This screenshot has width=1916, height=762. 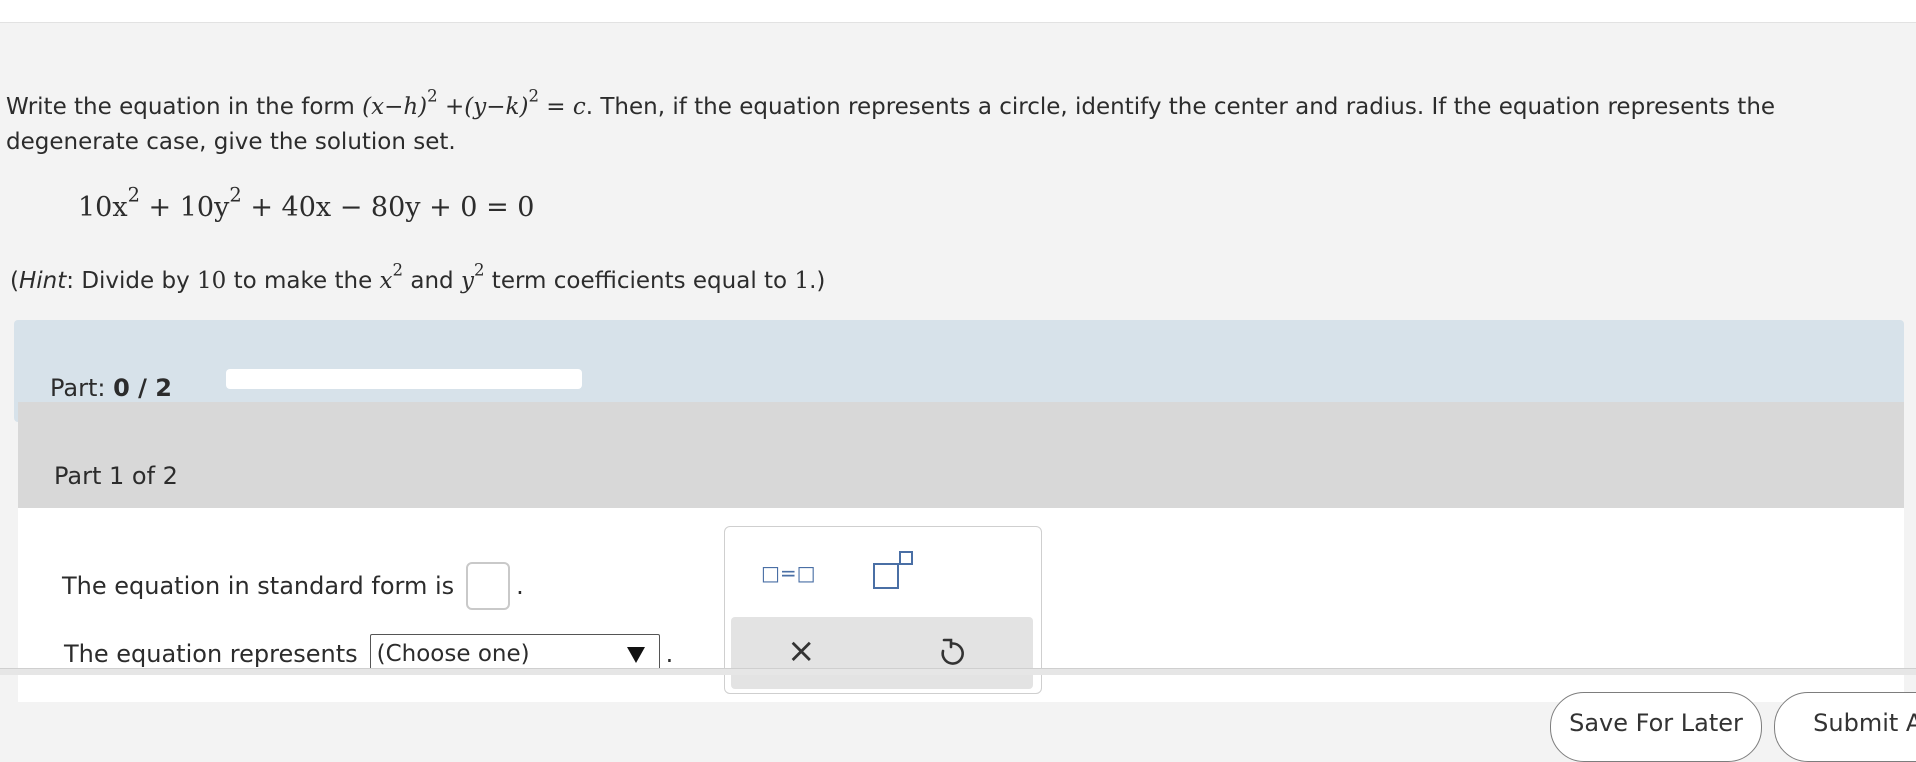 I want to click on clear-icon: ×, so click(x=801, y=651).